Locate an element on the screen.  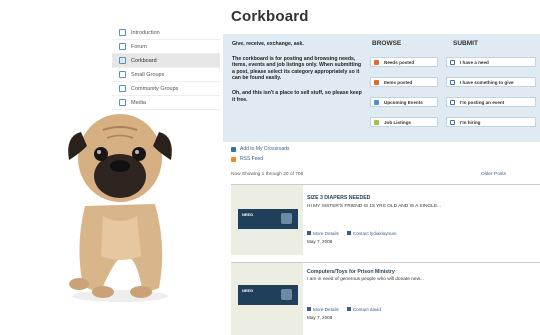
sidebar-item-label: Small Groups is located at coordinates (148, 74).